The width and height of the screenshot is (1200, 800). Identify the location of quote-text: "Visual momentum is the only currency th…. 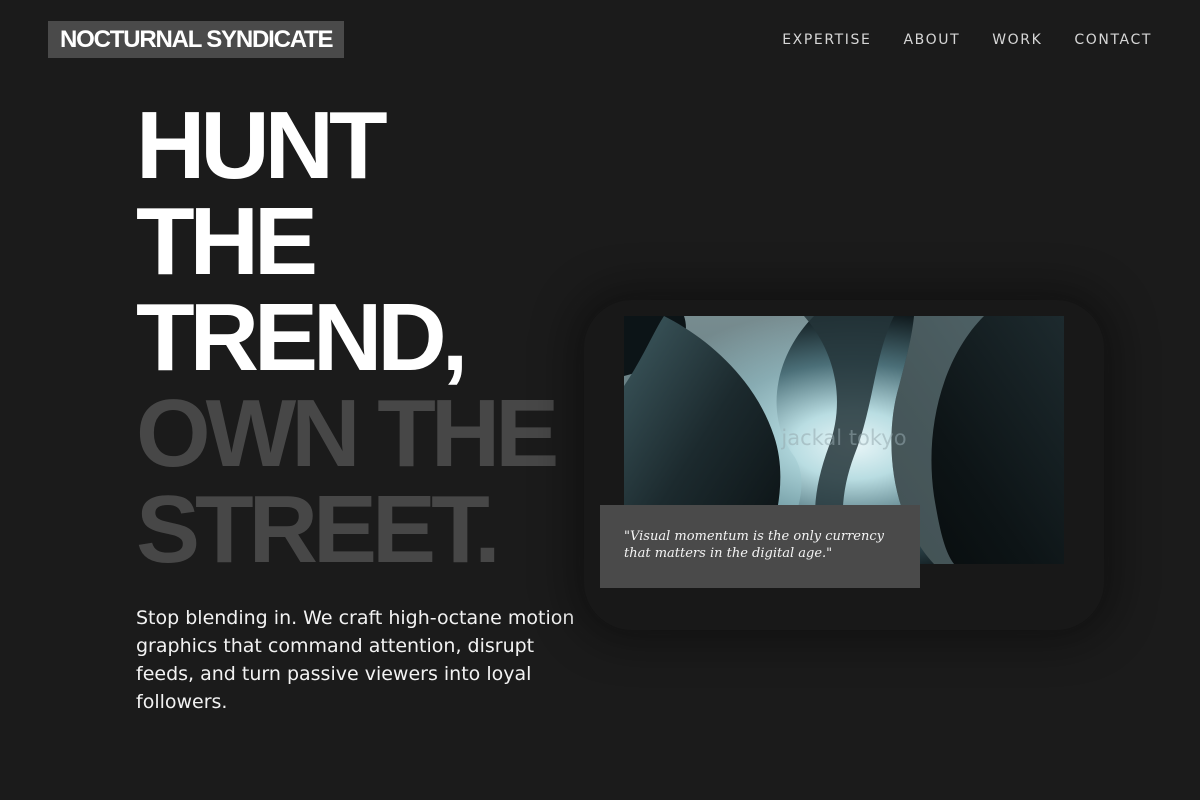
(754, 545).